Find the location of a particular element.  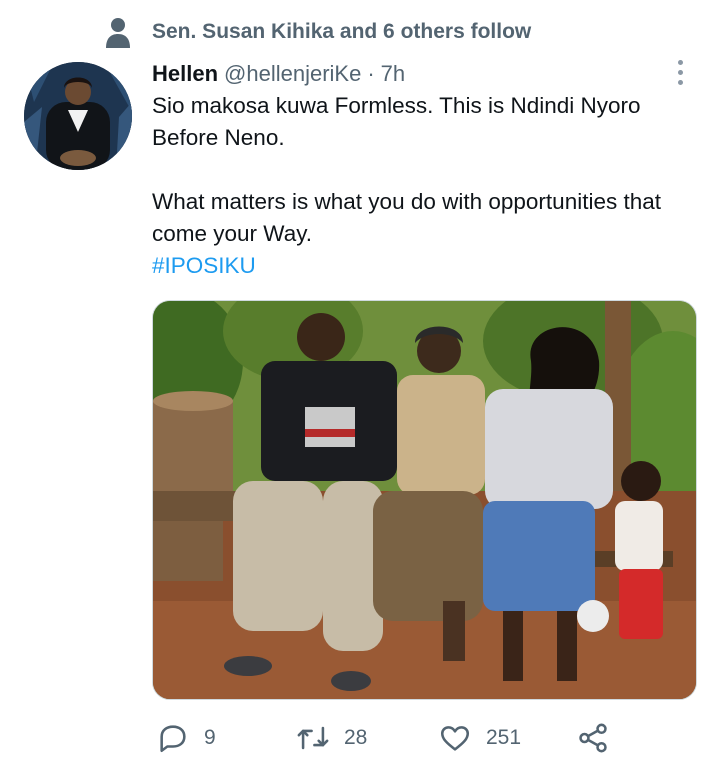

timestamp: 7h is located at coordinates (393, 74).